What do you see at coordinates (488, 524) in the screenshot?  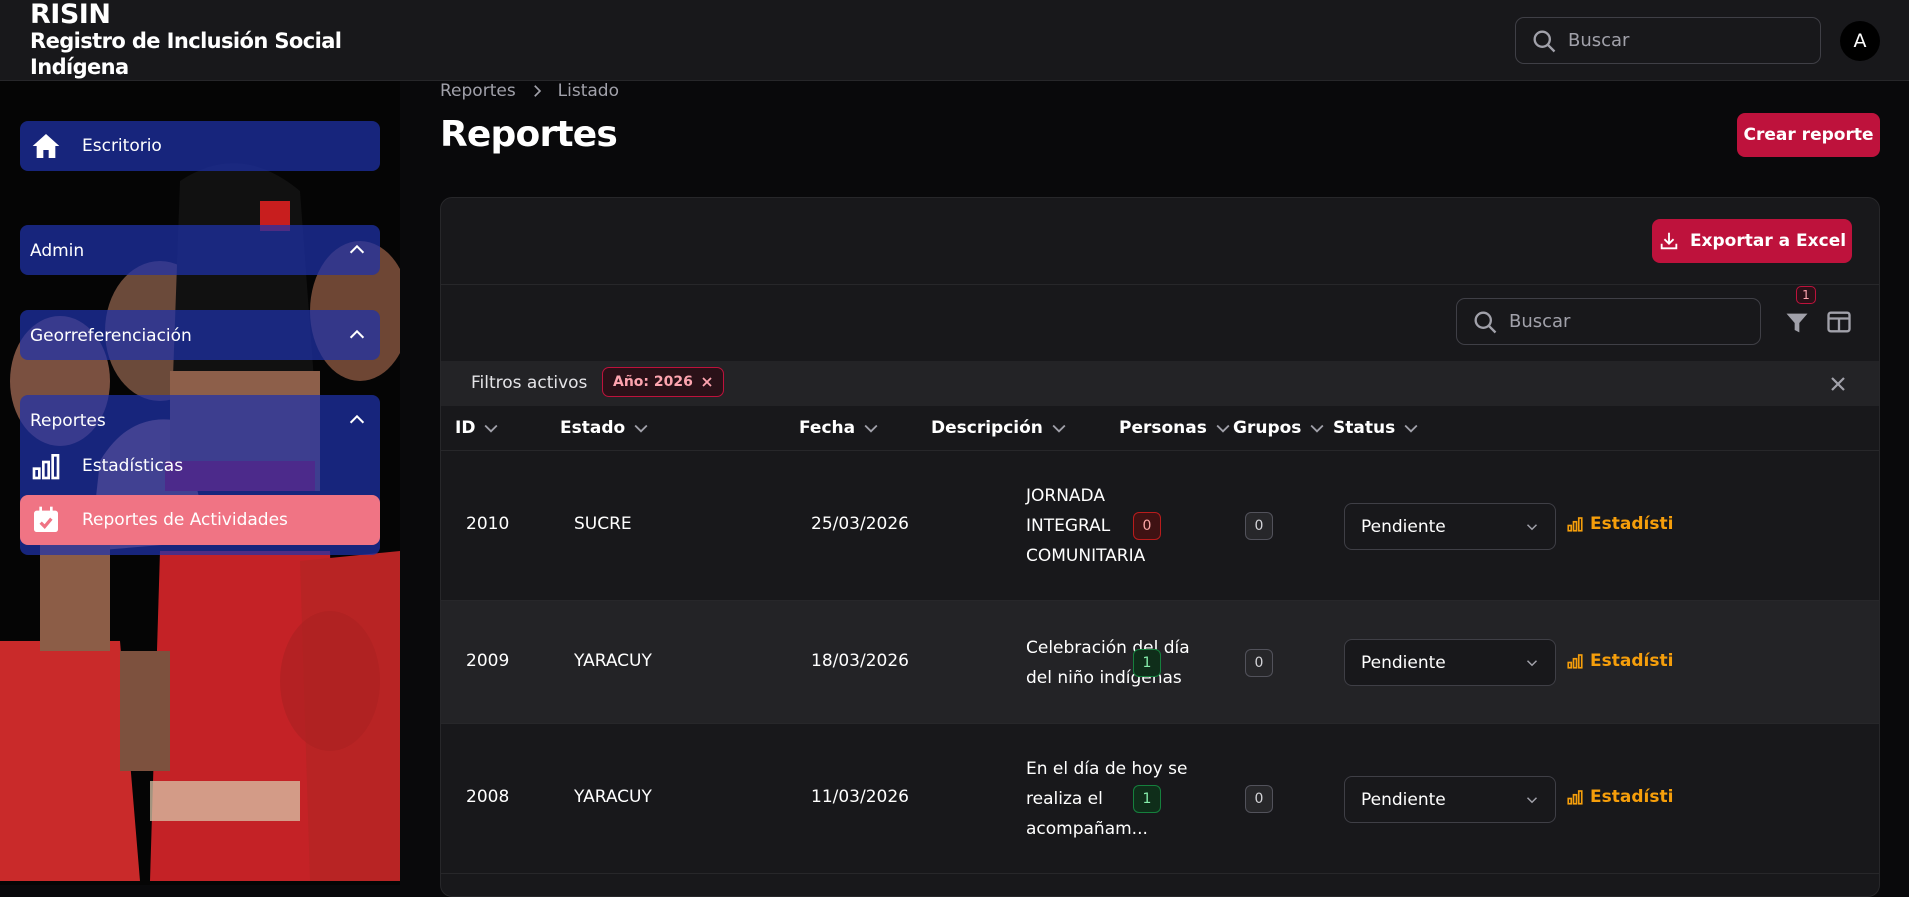 I see `cell-id: 2010` at bounding box center [488, 524].